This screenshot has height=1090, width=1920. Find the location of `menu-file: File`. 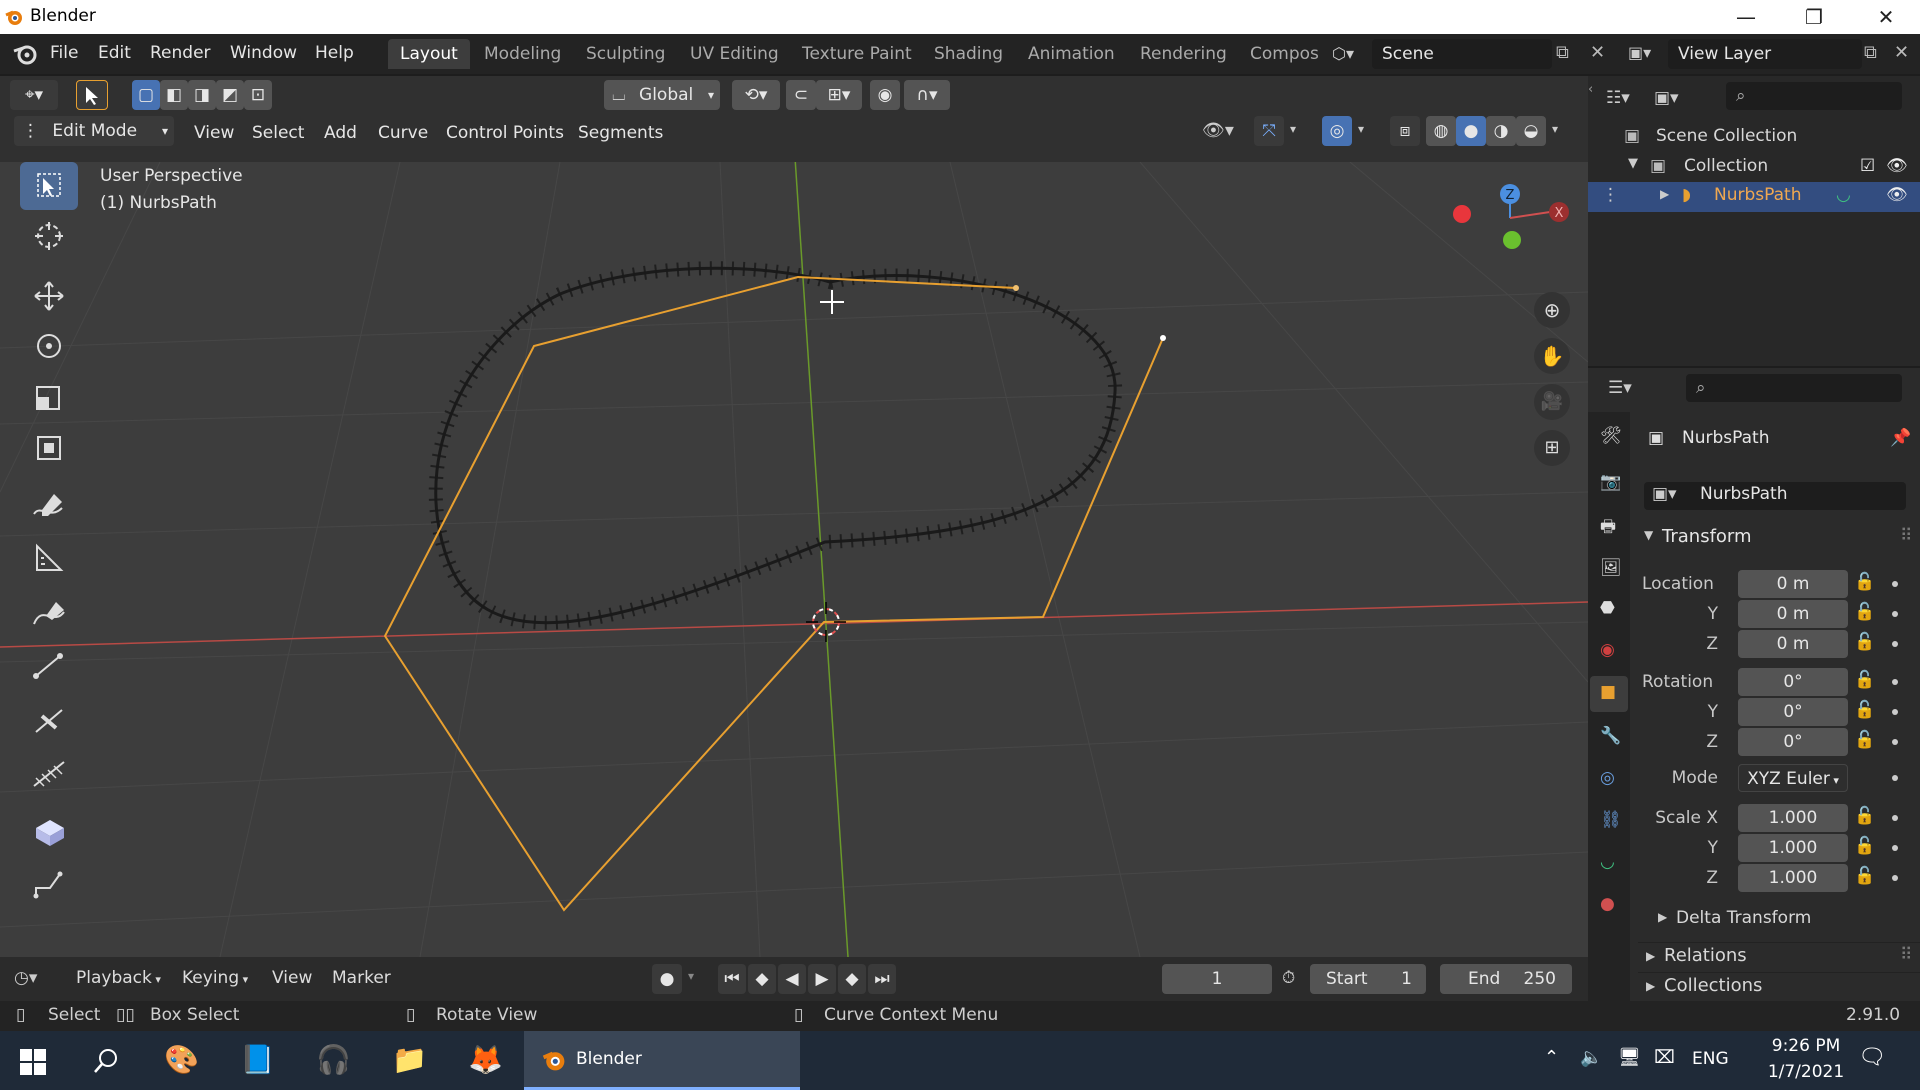

menu-file: File is located at coordinates (64, 53).